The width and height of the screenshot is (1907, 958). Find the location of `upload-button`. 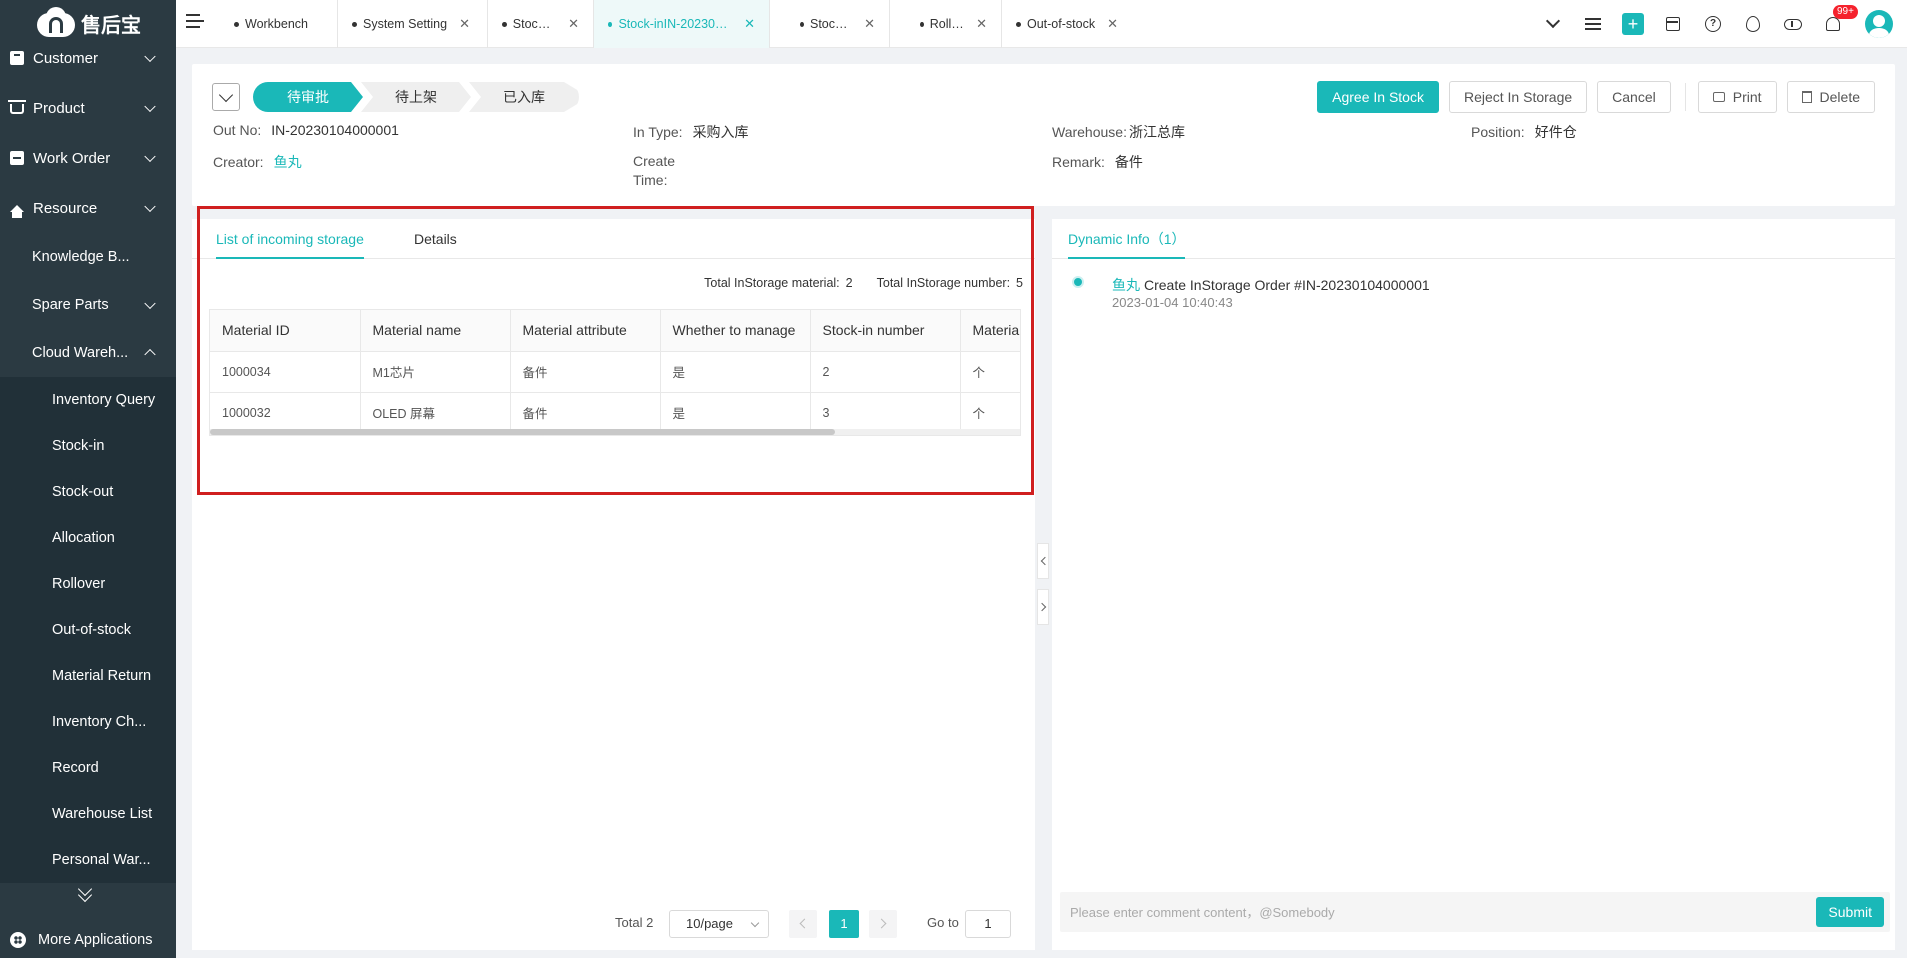

upload-button is located at coordinates (1793, 24).